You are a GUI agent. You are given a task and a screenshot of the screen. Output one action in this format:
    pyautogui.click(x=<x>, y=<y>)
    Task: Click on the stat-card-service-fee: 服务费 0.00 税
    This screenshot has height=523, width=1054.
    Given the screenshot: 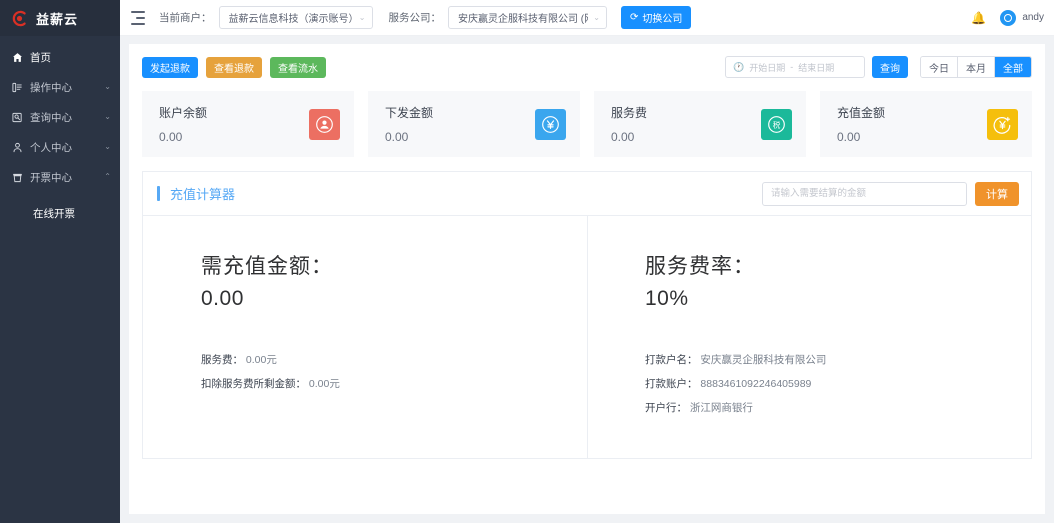 What is the action you would take?
    pyautogui.click(x=700, y=124)
    